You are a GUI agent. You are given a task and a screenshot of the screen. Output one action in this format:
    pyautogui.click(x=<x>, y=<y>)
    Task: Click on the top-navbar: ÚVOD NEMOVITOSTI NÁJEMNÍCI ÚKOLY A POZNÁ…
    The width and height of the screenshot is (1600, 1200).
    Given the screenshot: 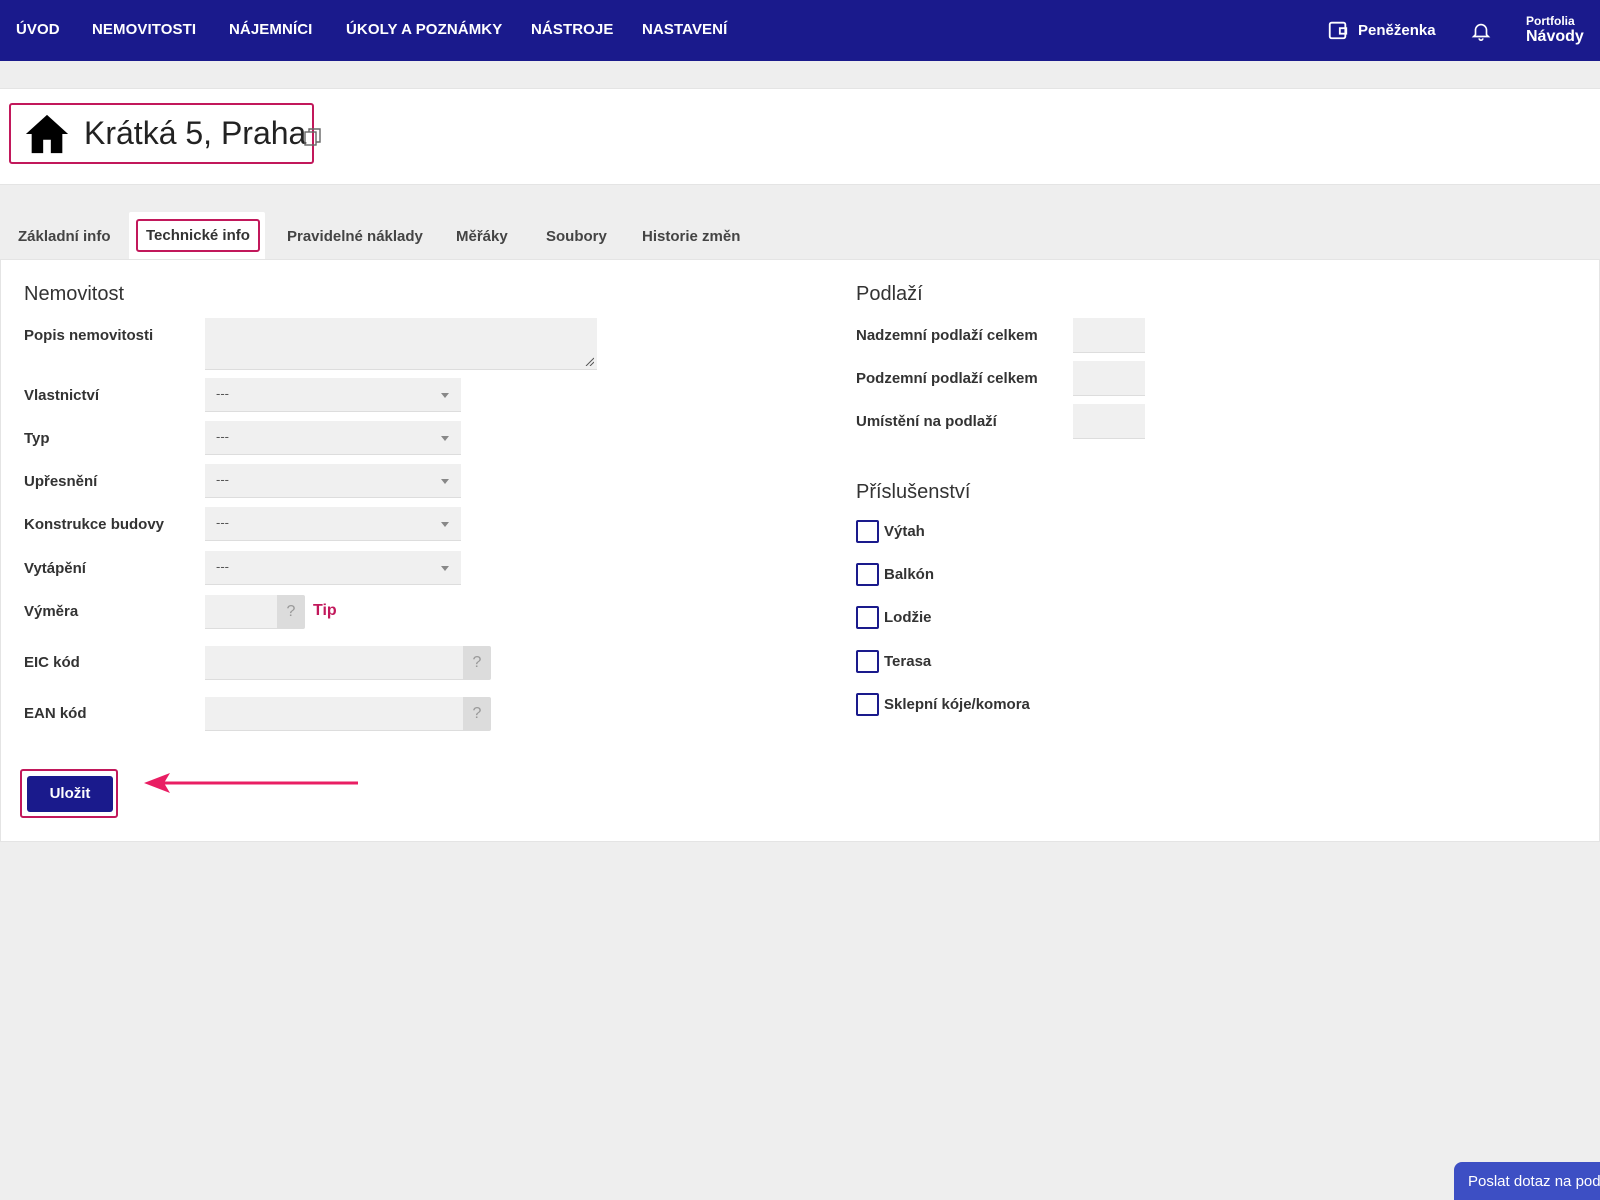 What is the action you would take?
    pyautogui.click(x=800, y=30)
    